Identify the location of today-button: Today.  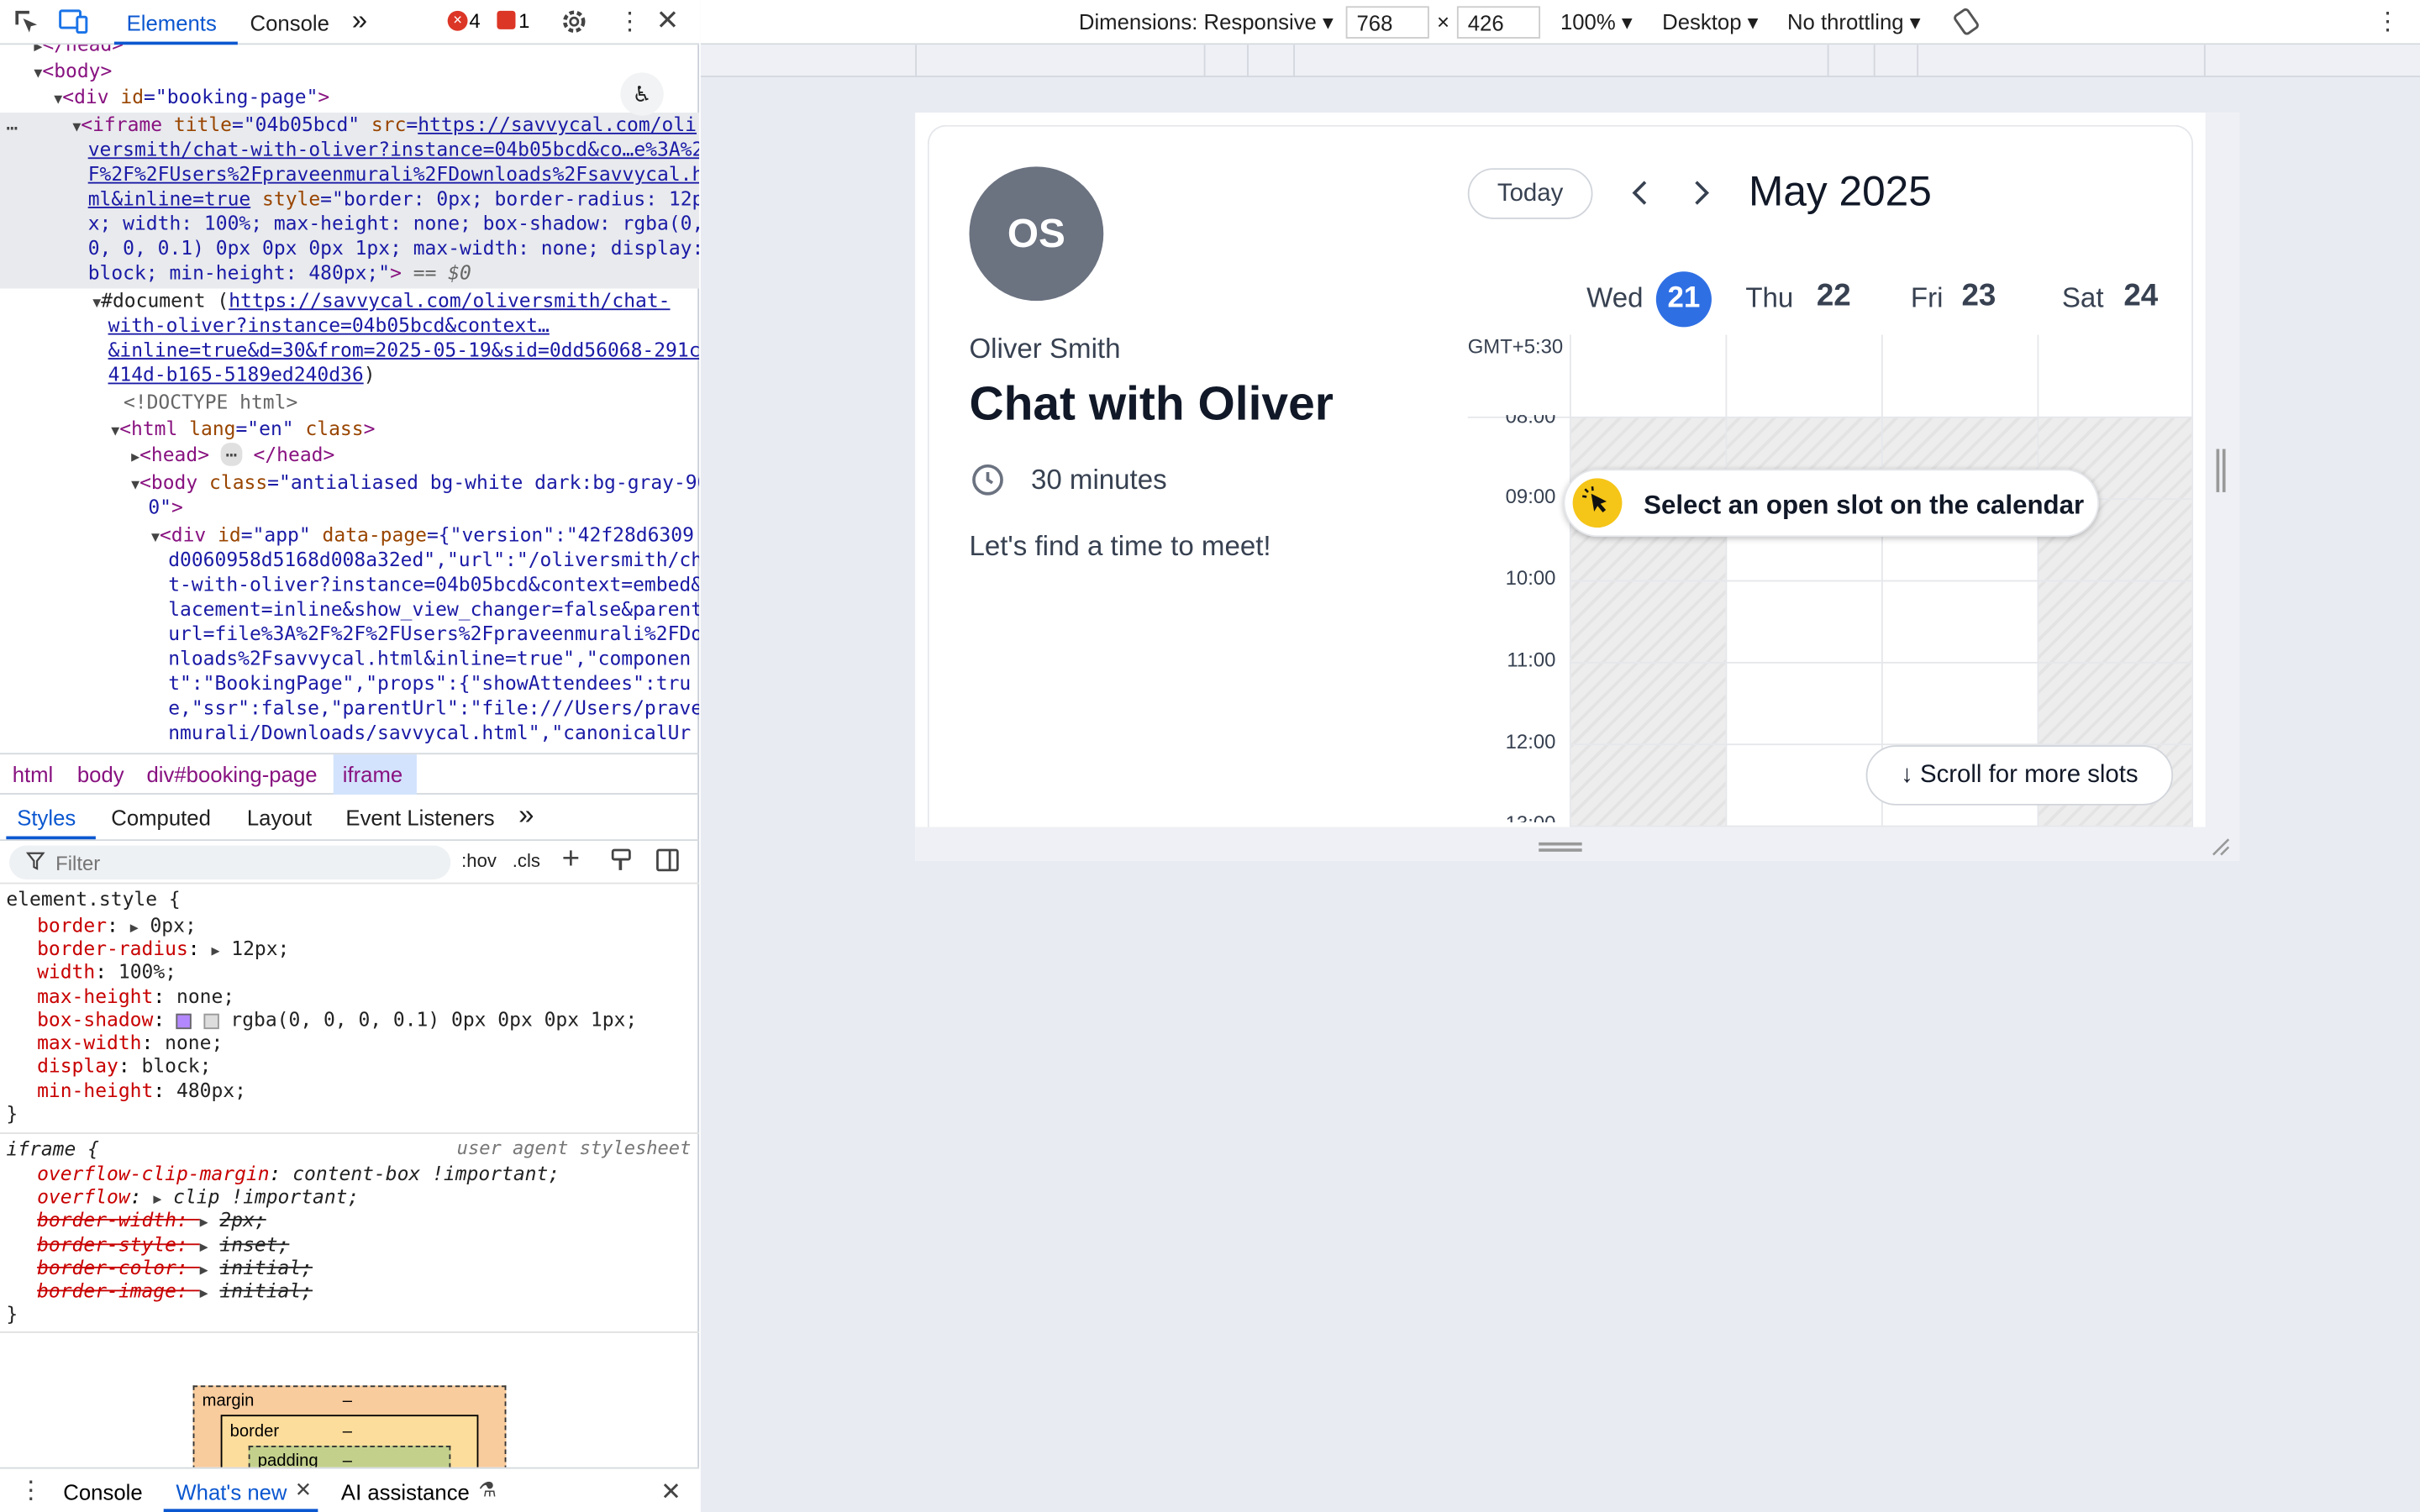
(1530, 193).